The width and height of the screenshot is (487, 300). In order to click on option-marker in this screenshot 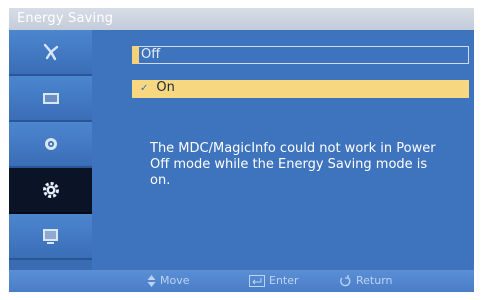, I will do `click(135, 55)`.